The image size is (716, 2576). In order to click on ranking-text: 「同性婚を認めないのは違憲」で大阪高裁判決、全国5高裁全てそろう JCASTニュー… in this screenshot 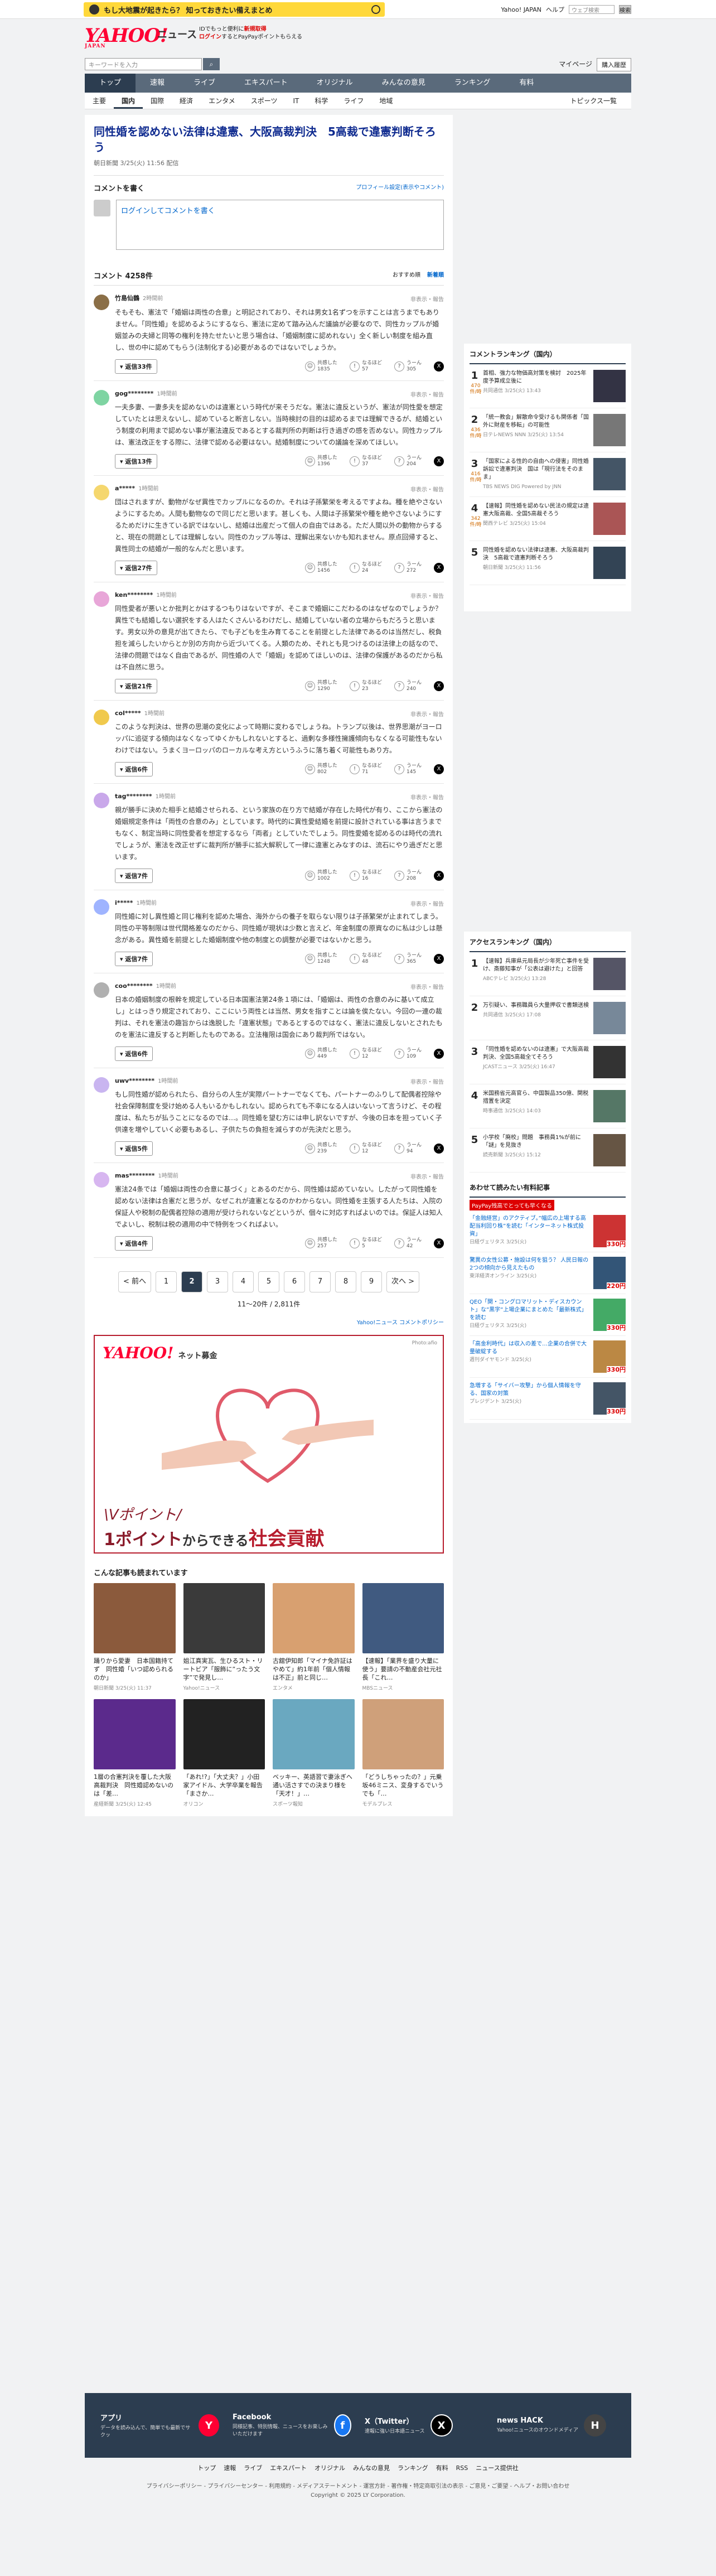, I will do `click(536, 1062)`.